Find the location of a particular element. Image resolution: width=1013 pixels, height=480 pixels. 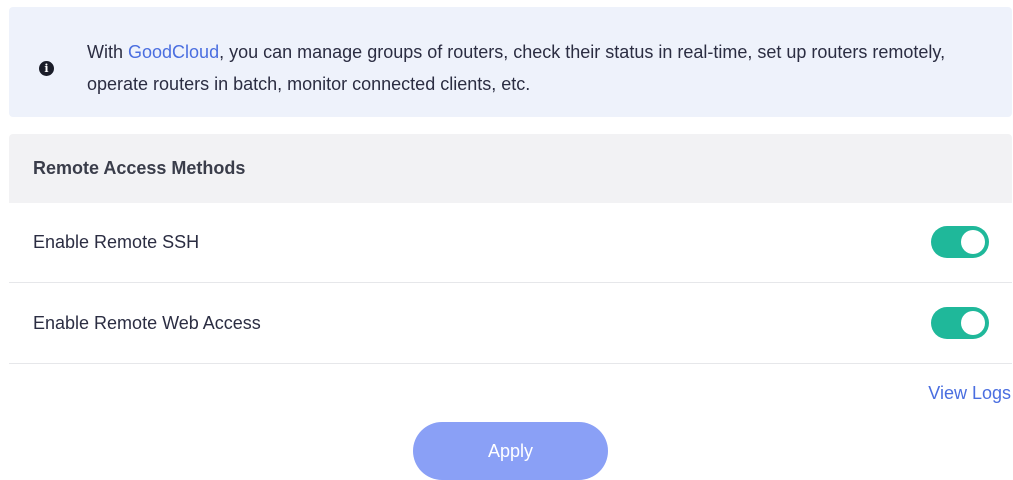

remote-web-access-label: Enable Remote Web Access is located at coordinates (147, 323).